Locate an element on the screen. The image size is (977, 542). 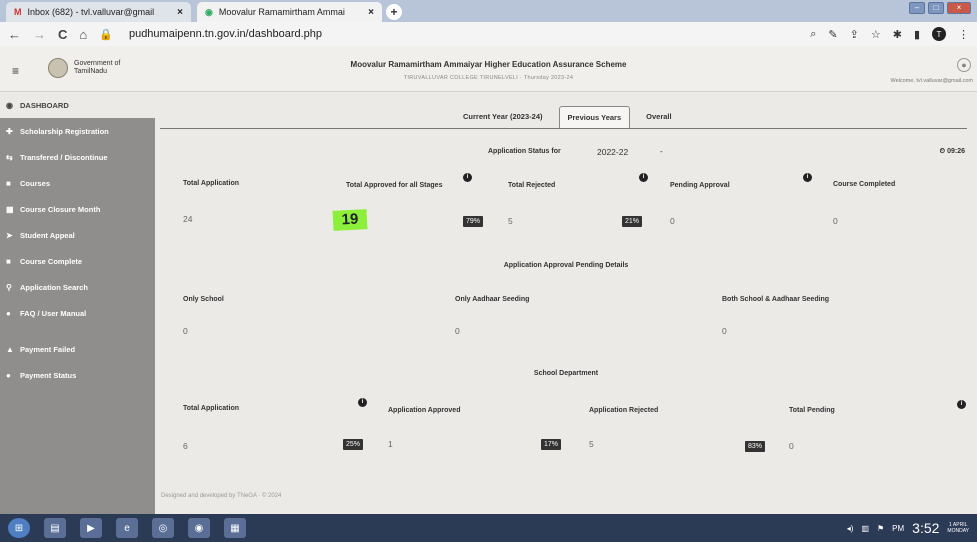
system-tray: ◂) ▥ ⚑ PM 3:52 1 APRIL MONDAY is located at coordinates (912, 528).